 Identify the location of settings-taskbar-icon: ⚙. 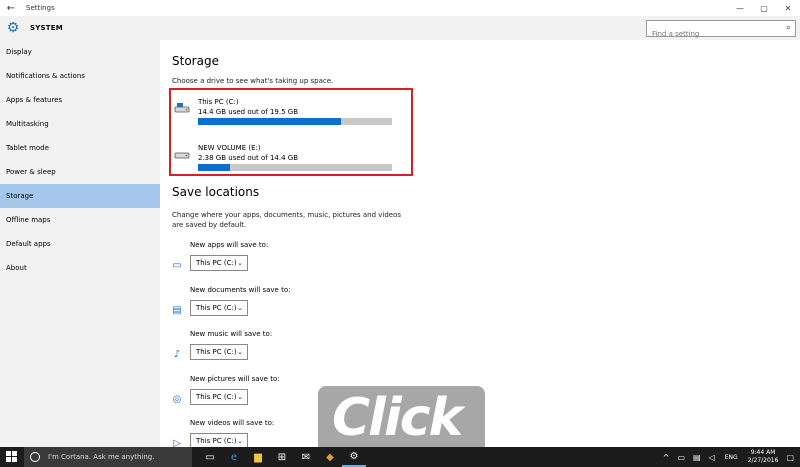
(354, 457).